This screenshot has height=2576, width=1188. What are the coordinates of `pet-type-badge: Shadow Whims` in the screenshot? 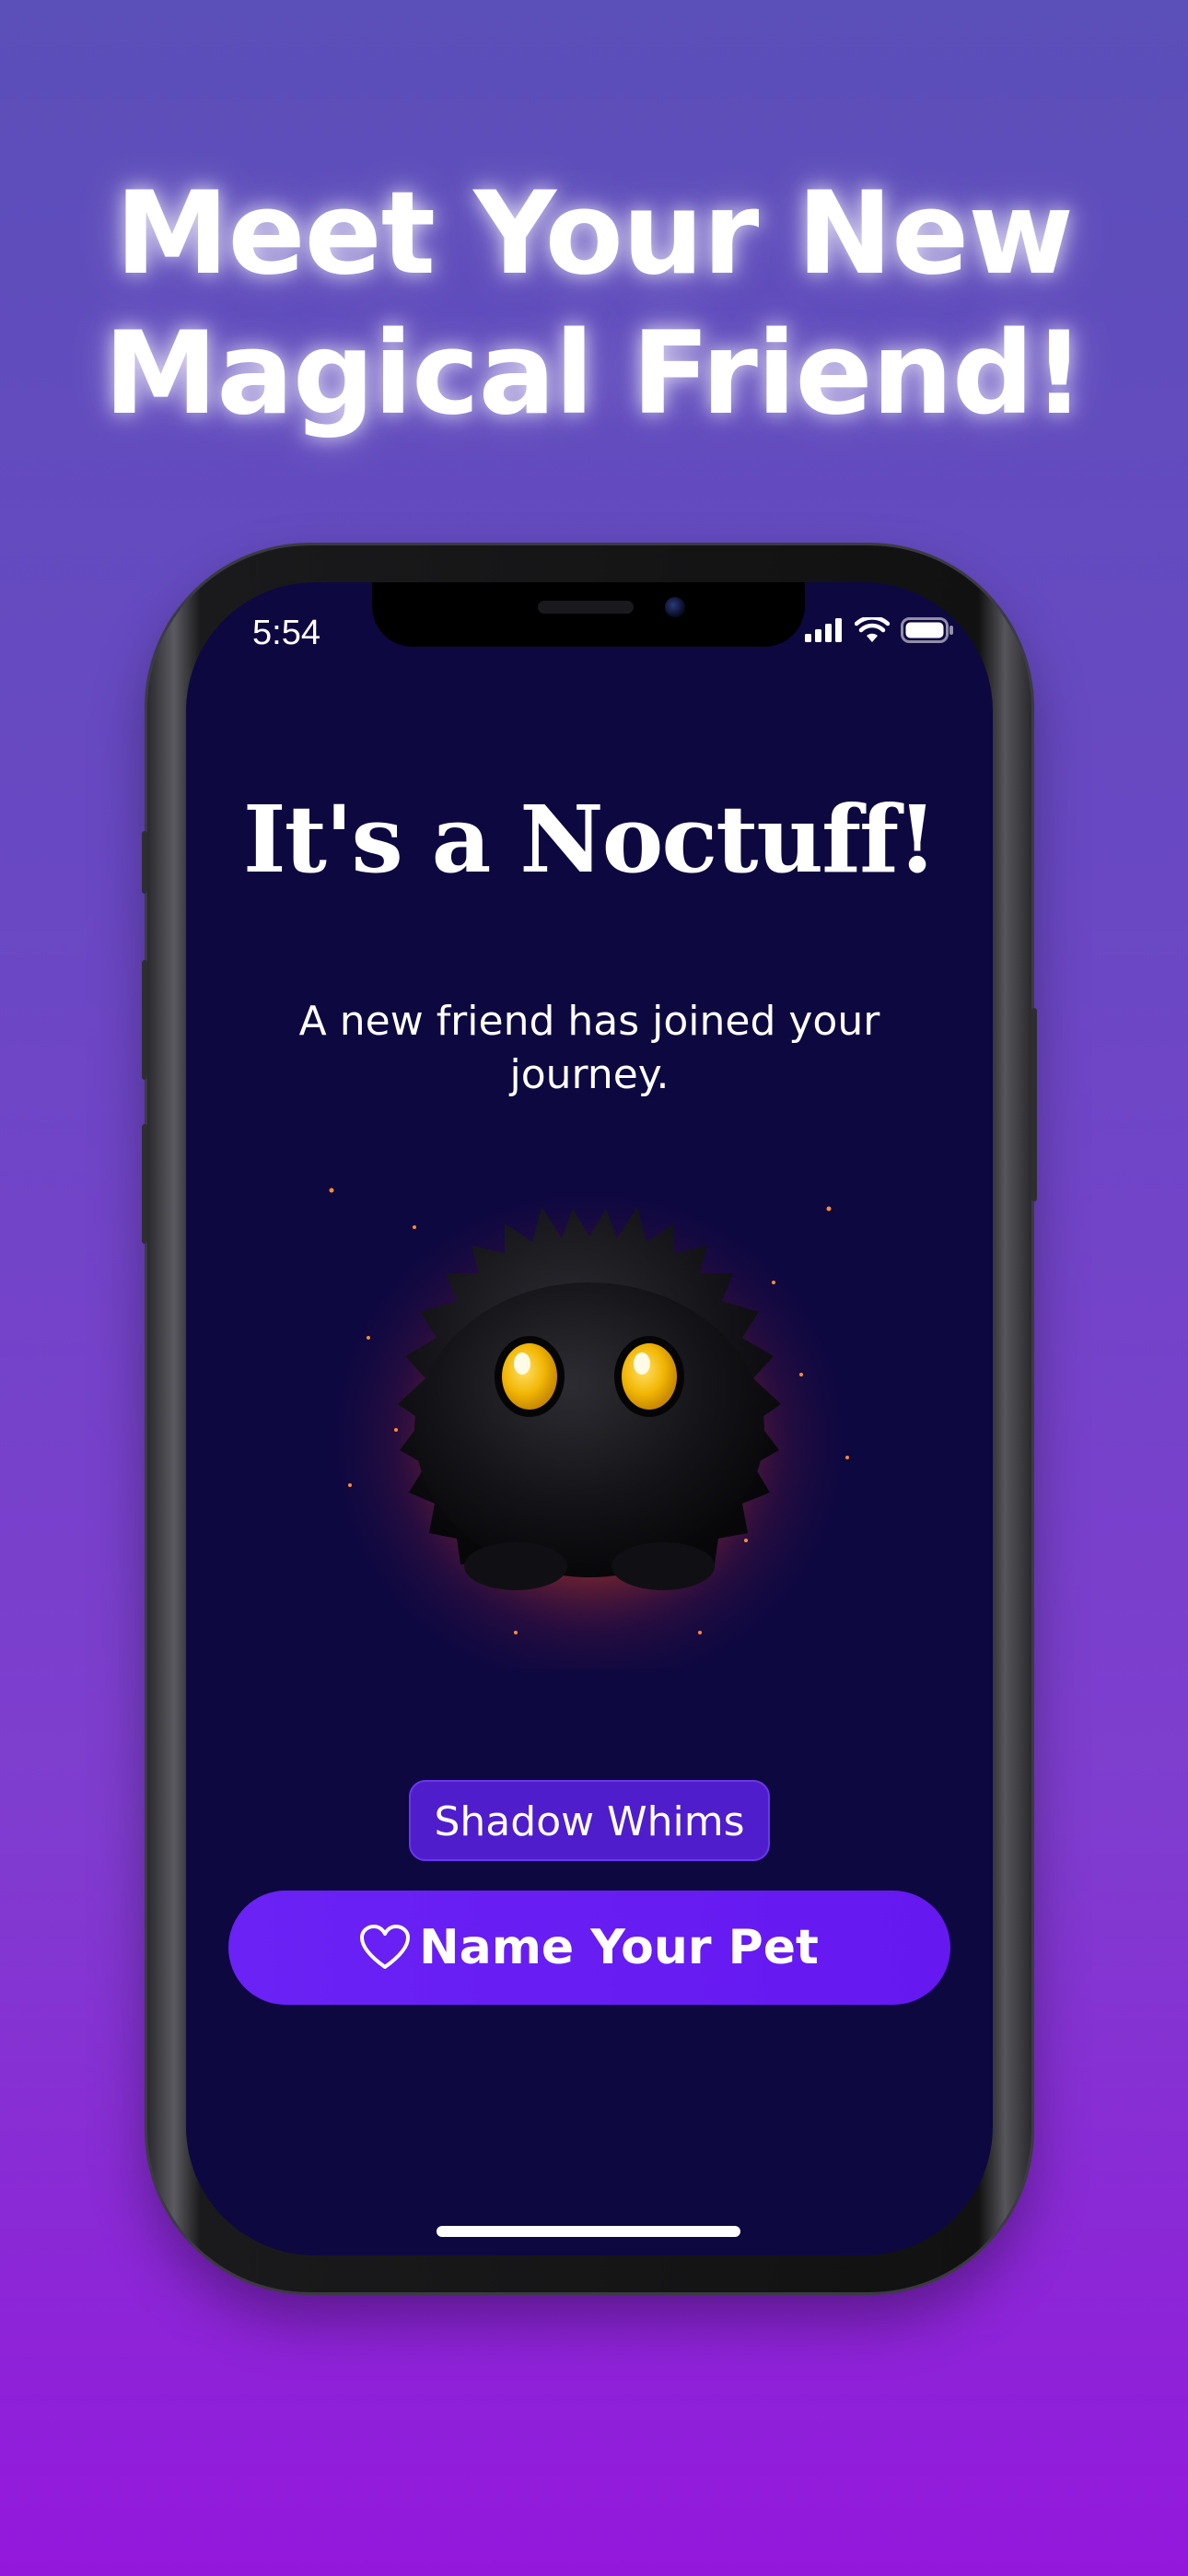 It's located at (589, 1820).